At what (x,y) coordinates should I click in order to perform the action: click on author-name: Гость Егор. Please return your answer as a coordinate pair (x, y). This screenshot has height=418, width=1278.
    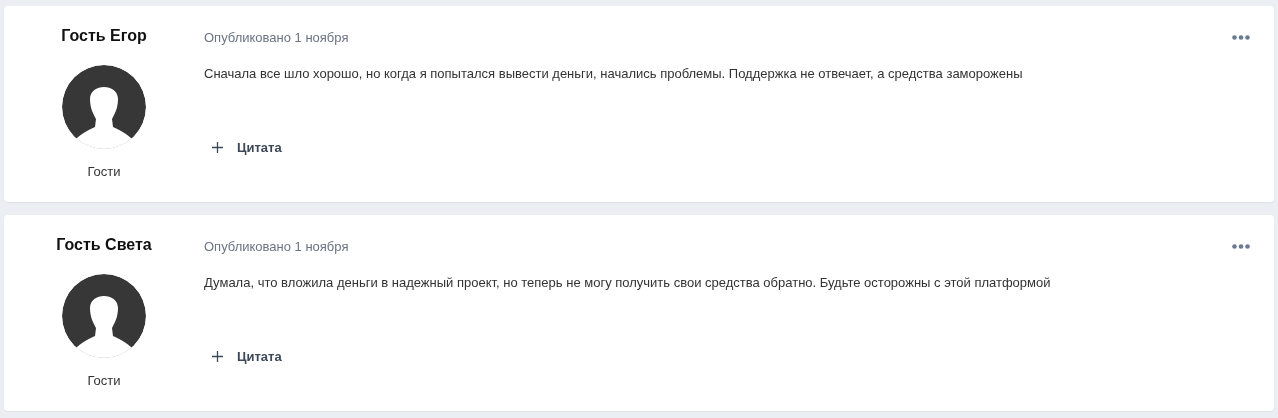
    Looking at the image, I should click on (104, 37).